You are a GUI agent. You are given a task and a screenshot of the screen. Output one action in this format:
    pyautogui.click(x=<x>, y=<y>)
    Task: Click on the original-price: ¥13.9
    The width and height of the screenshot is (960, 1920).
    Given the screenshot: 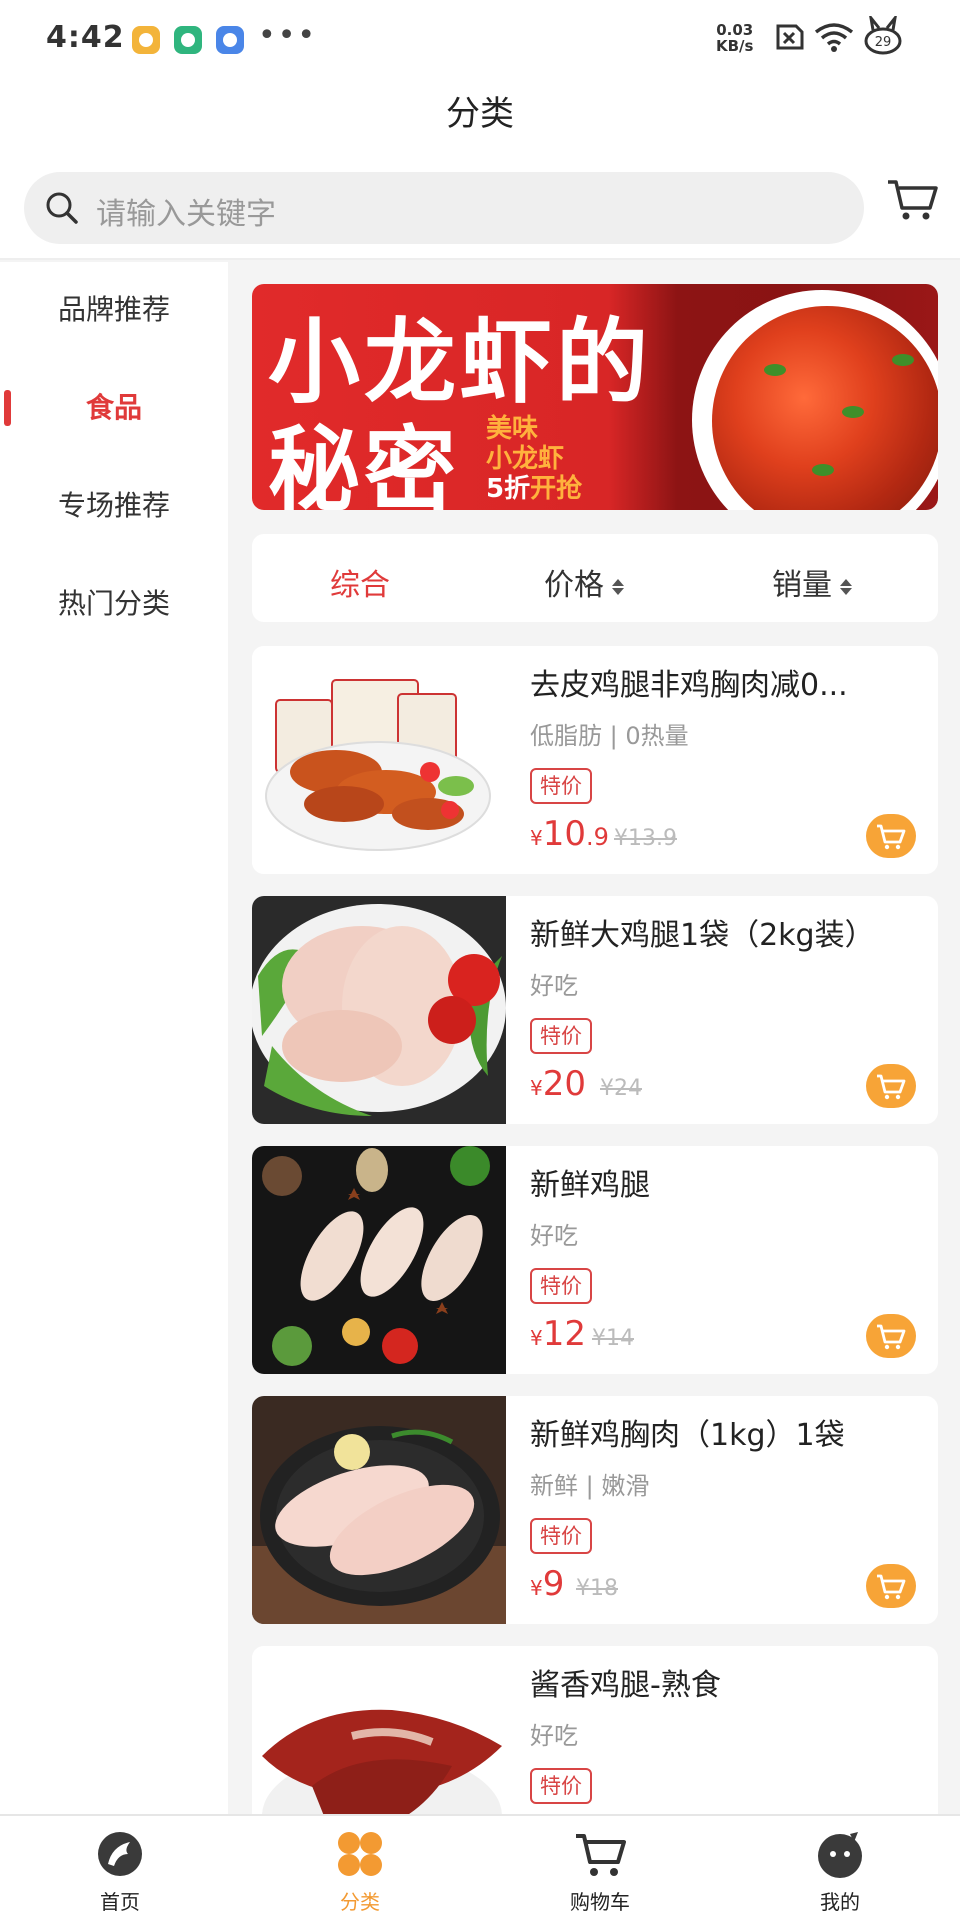 What is the action you would take?
    pyautogui.click(x=645, y=838)
    